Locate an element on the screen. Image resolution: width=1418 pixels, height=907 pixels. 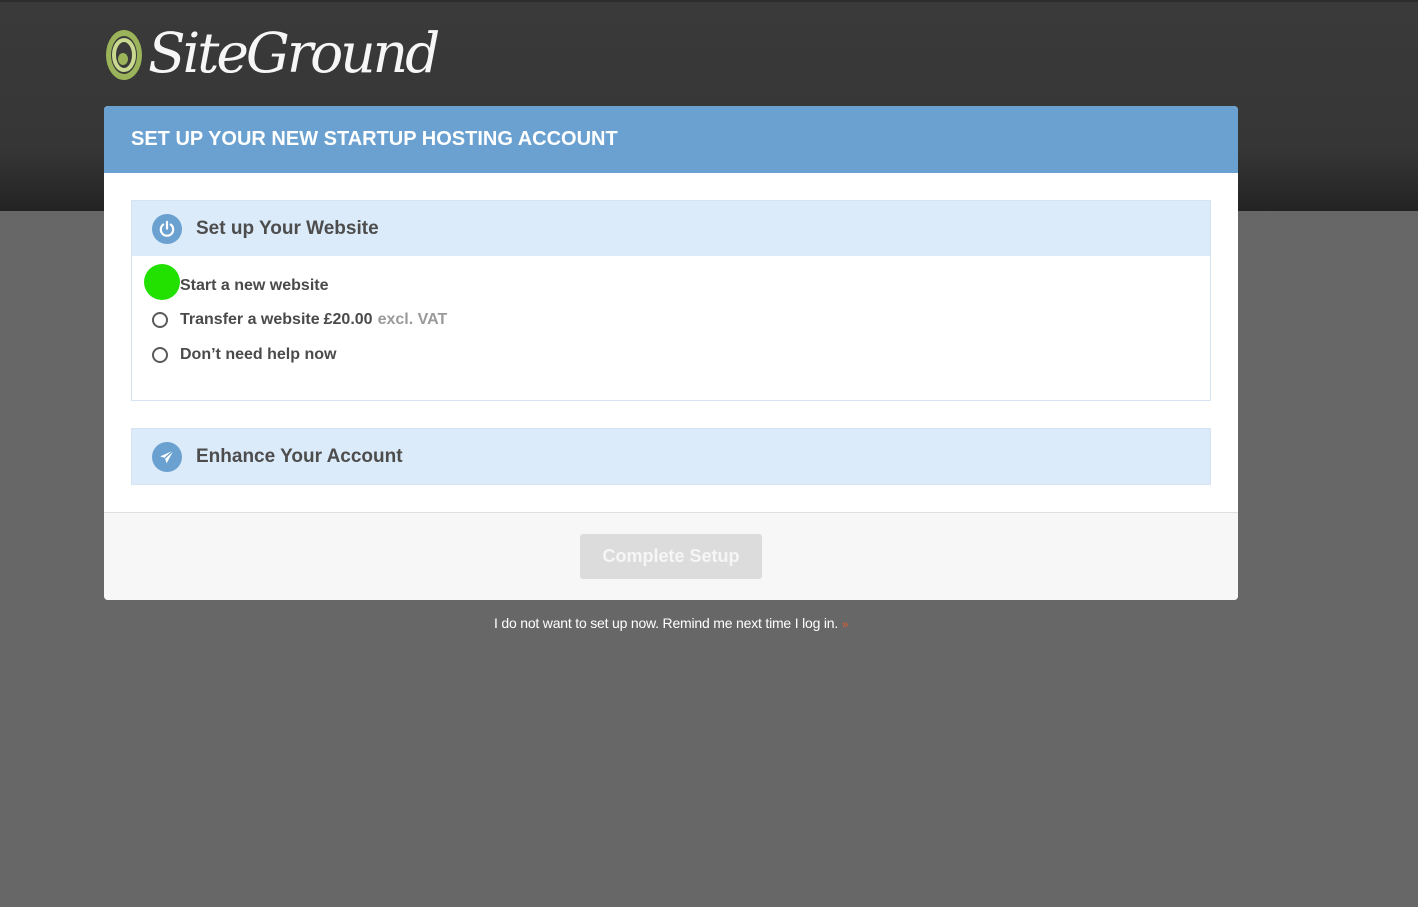
siteground-logo-icon is located at coordinates (124, 55).